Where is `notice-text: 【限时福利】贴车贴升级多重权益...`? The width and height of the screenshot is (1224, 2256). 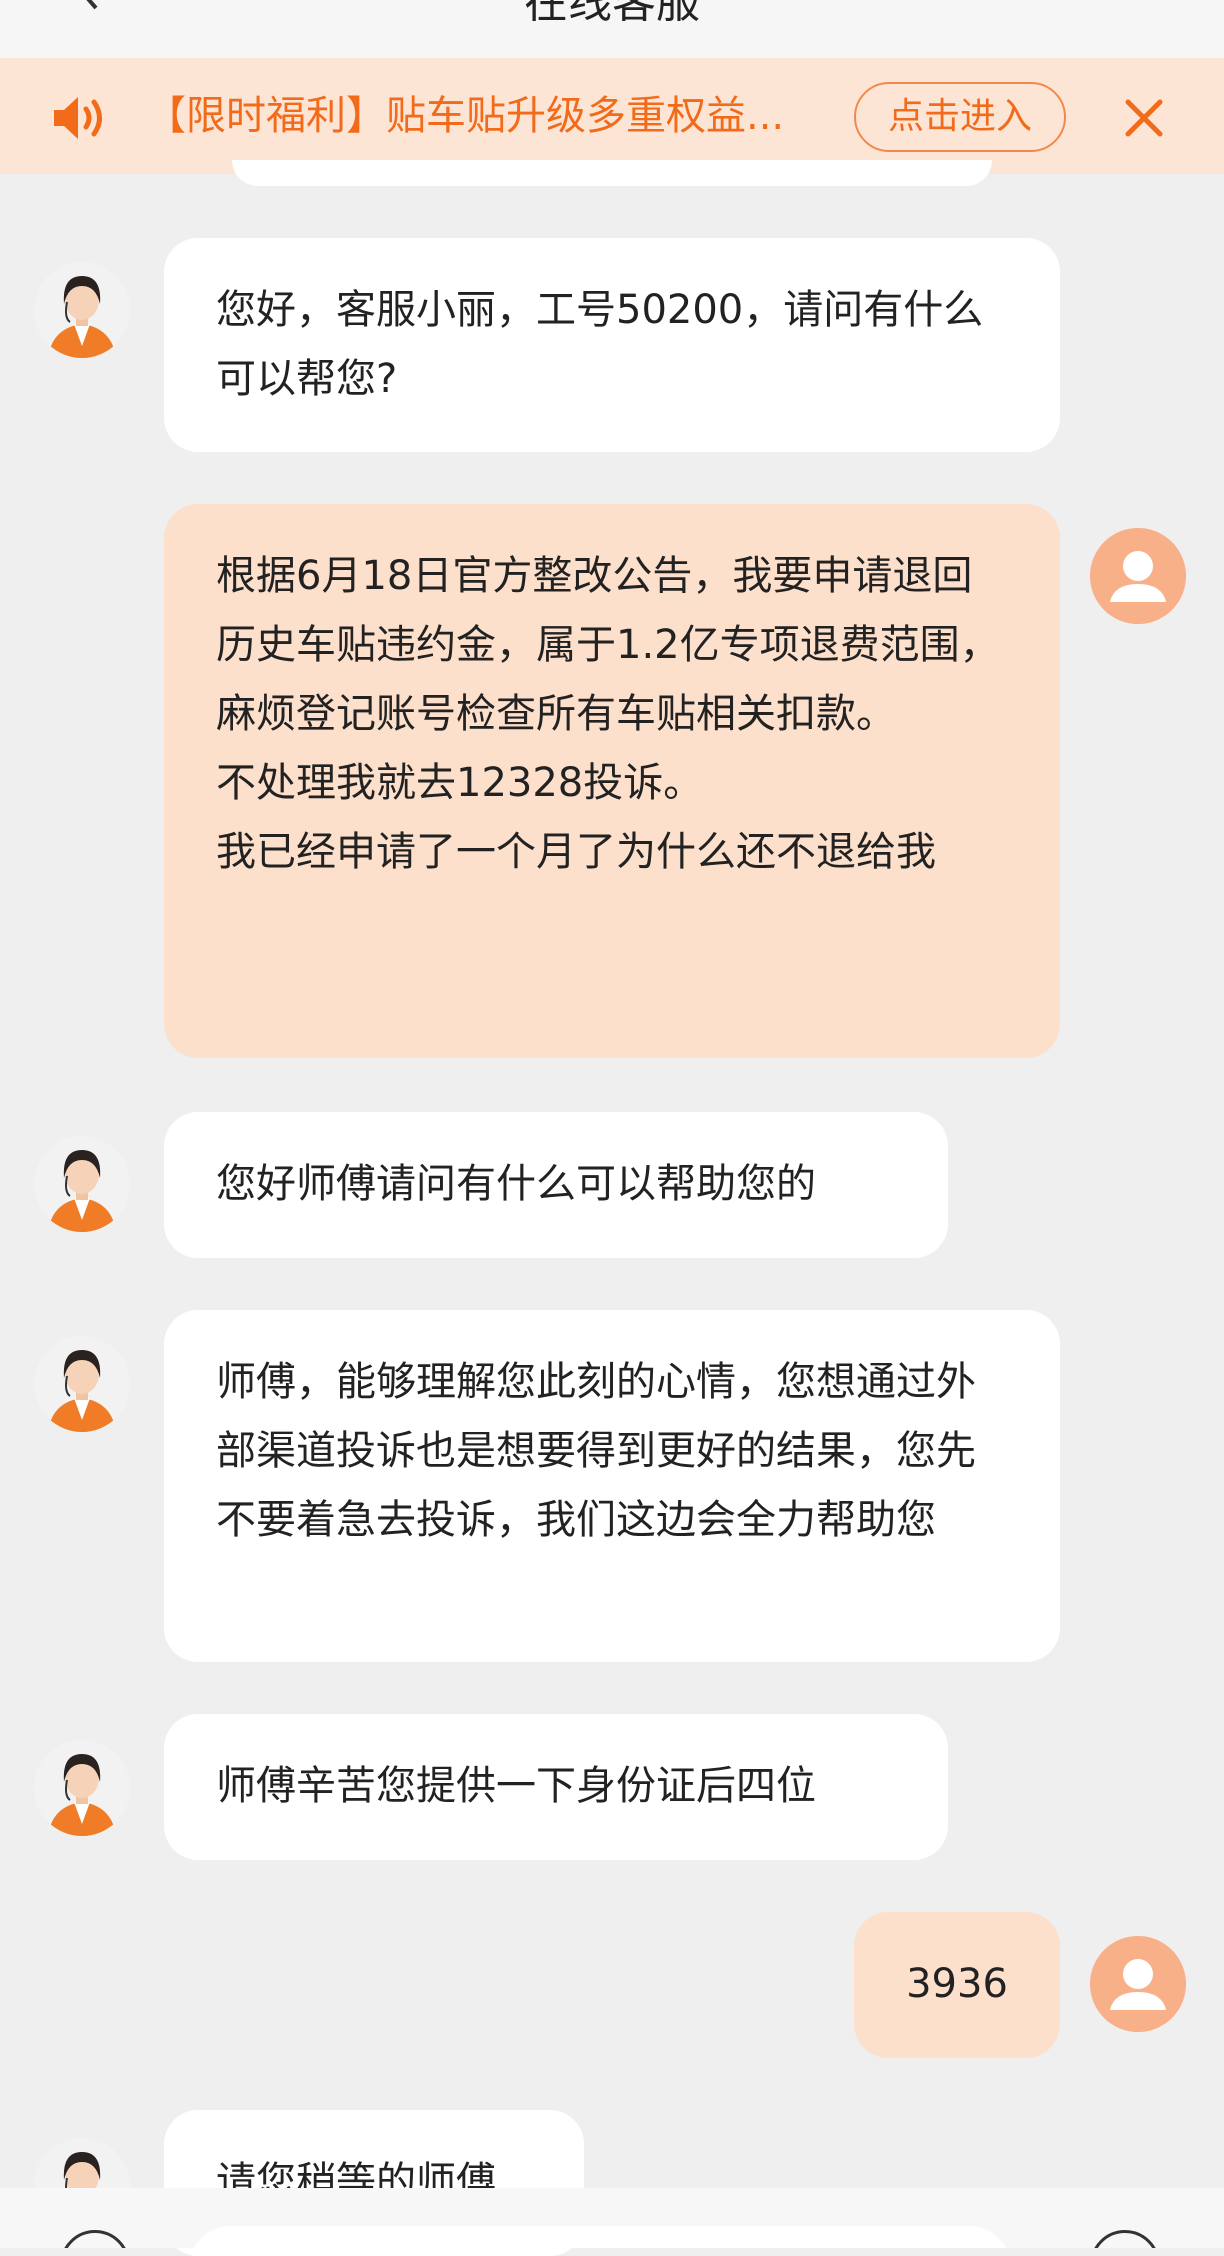 notice-text: 【限时福利】贴车贴升级多重权益... is located at coordinates (476, 116).